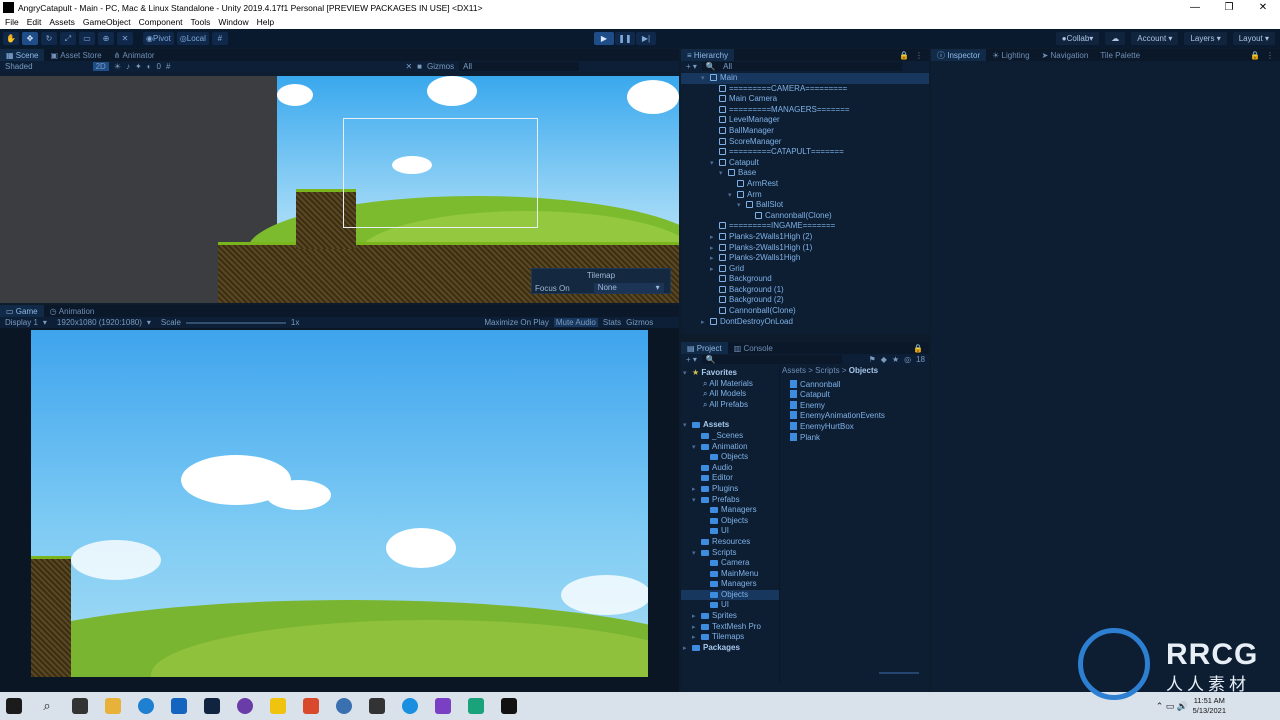 The height and width of the screenshot is (720, 1280). I want to click on label-icon: ◆, so click(884, 359).